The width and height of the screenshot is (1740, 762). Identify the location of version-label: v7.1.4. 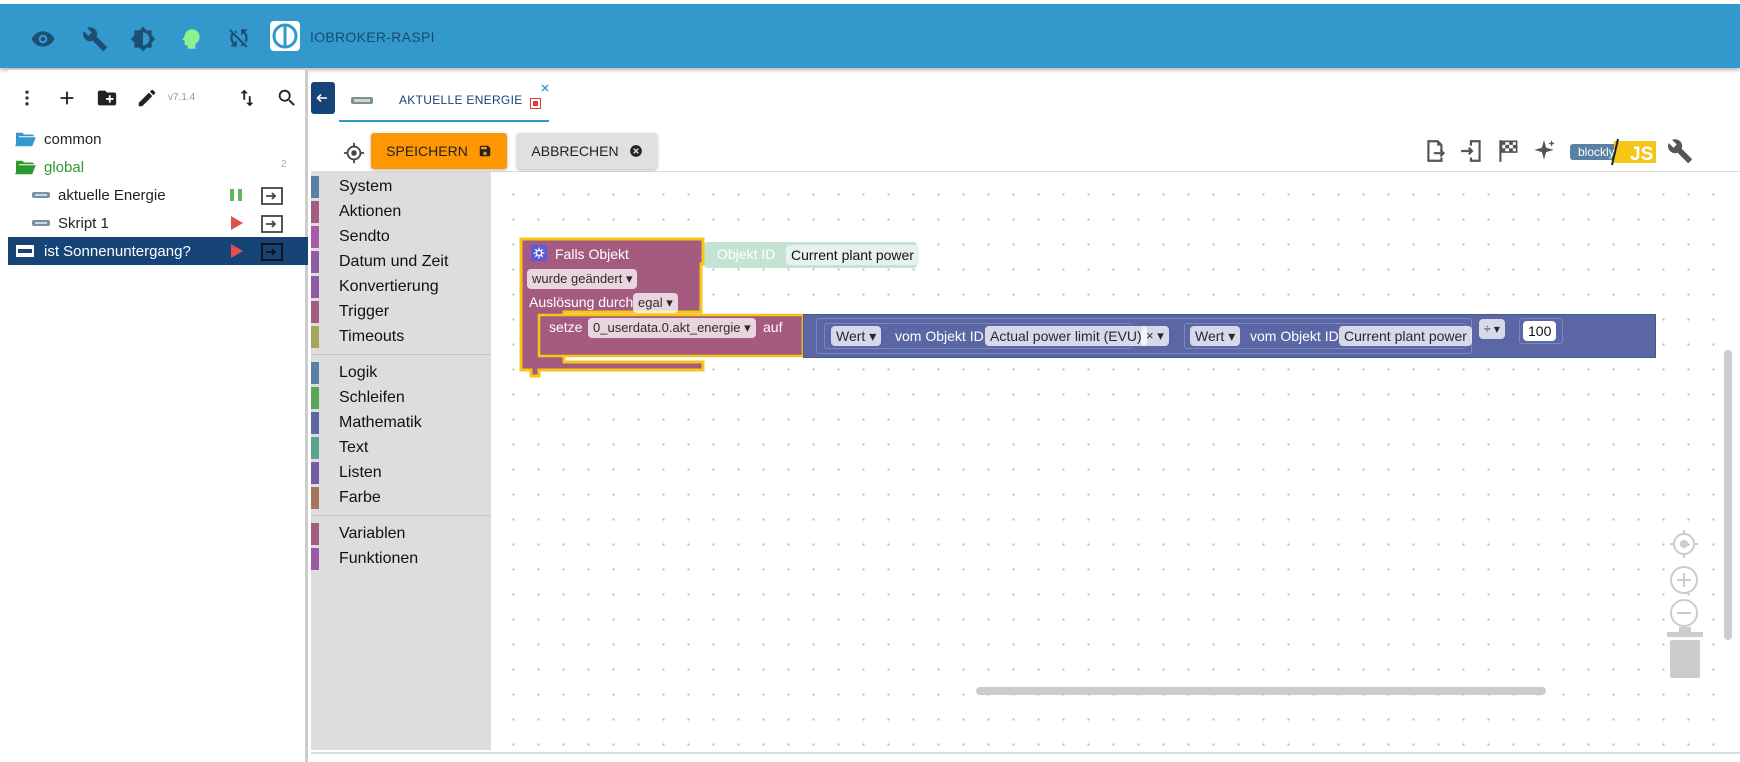
(182, 97).